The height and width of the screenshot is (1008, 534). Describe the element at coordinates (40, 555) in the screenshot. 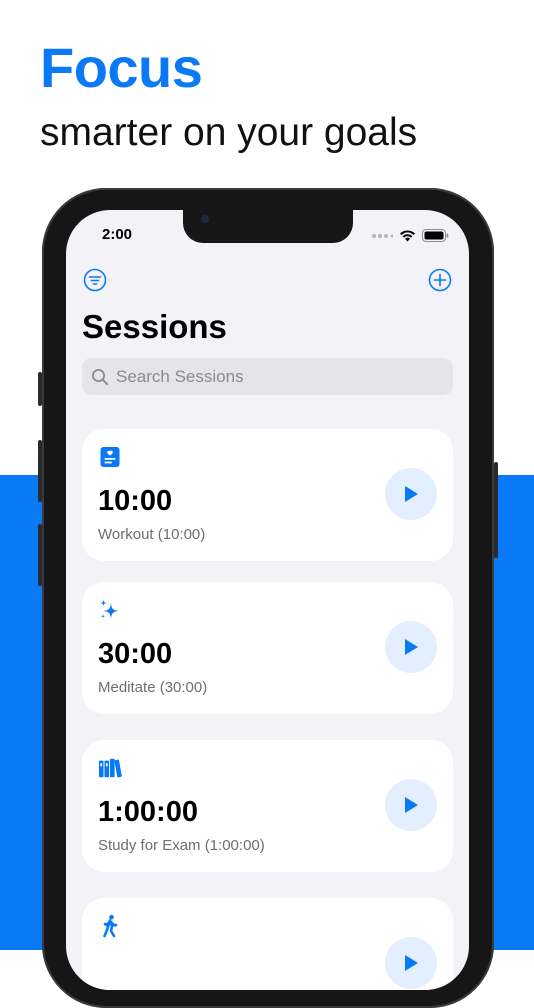

I see `phone-volume-down` at that location.